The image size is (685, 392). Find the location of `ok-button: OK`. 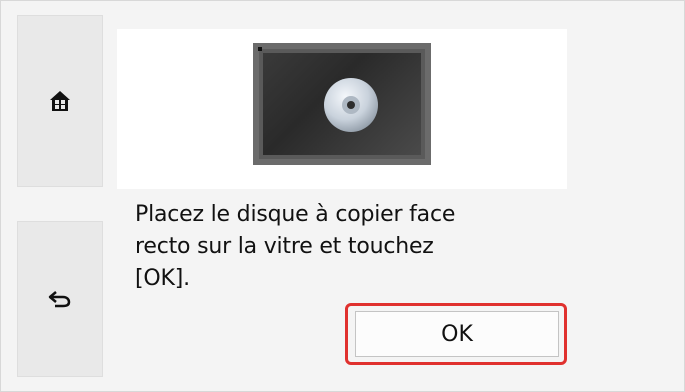

ok-button: OK is located at coordinates (457, 334).